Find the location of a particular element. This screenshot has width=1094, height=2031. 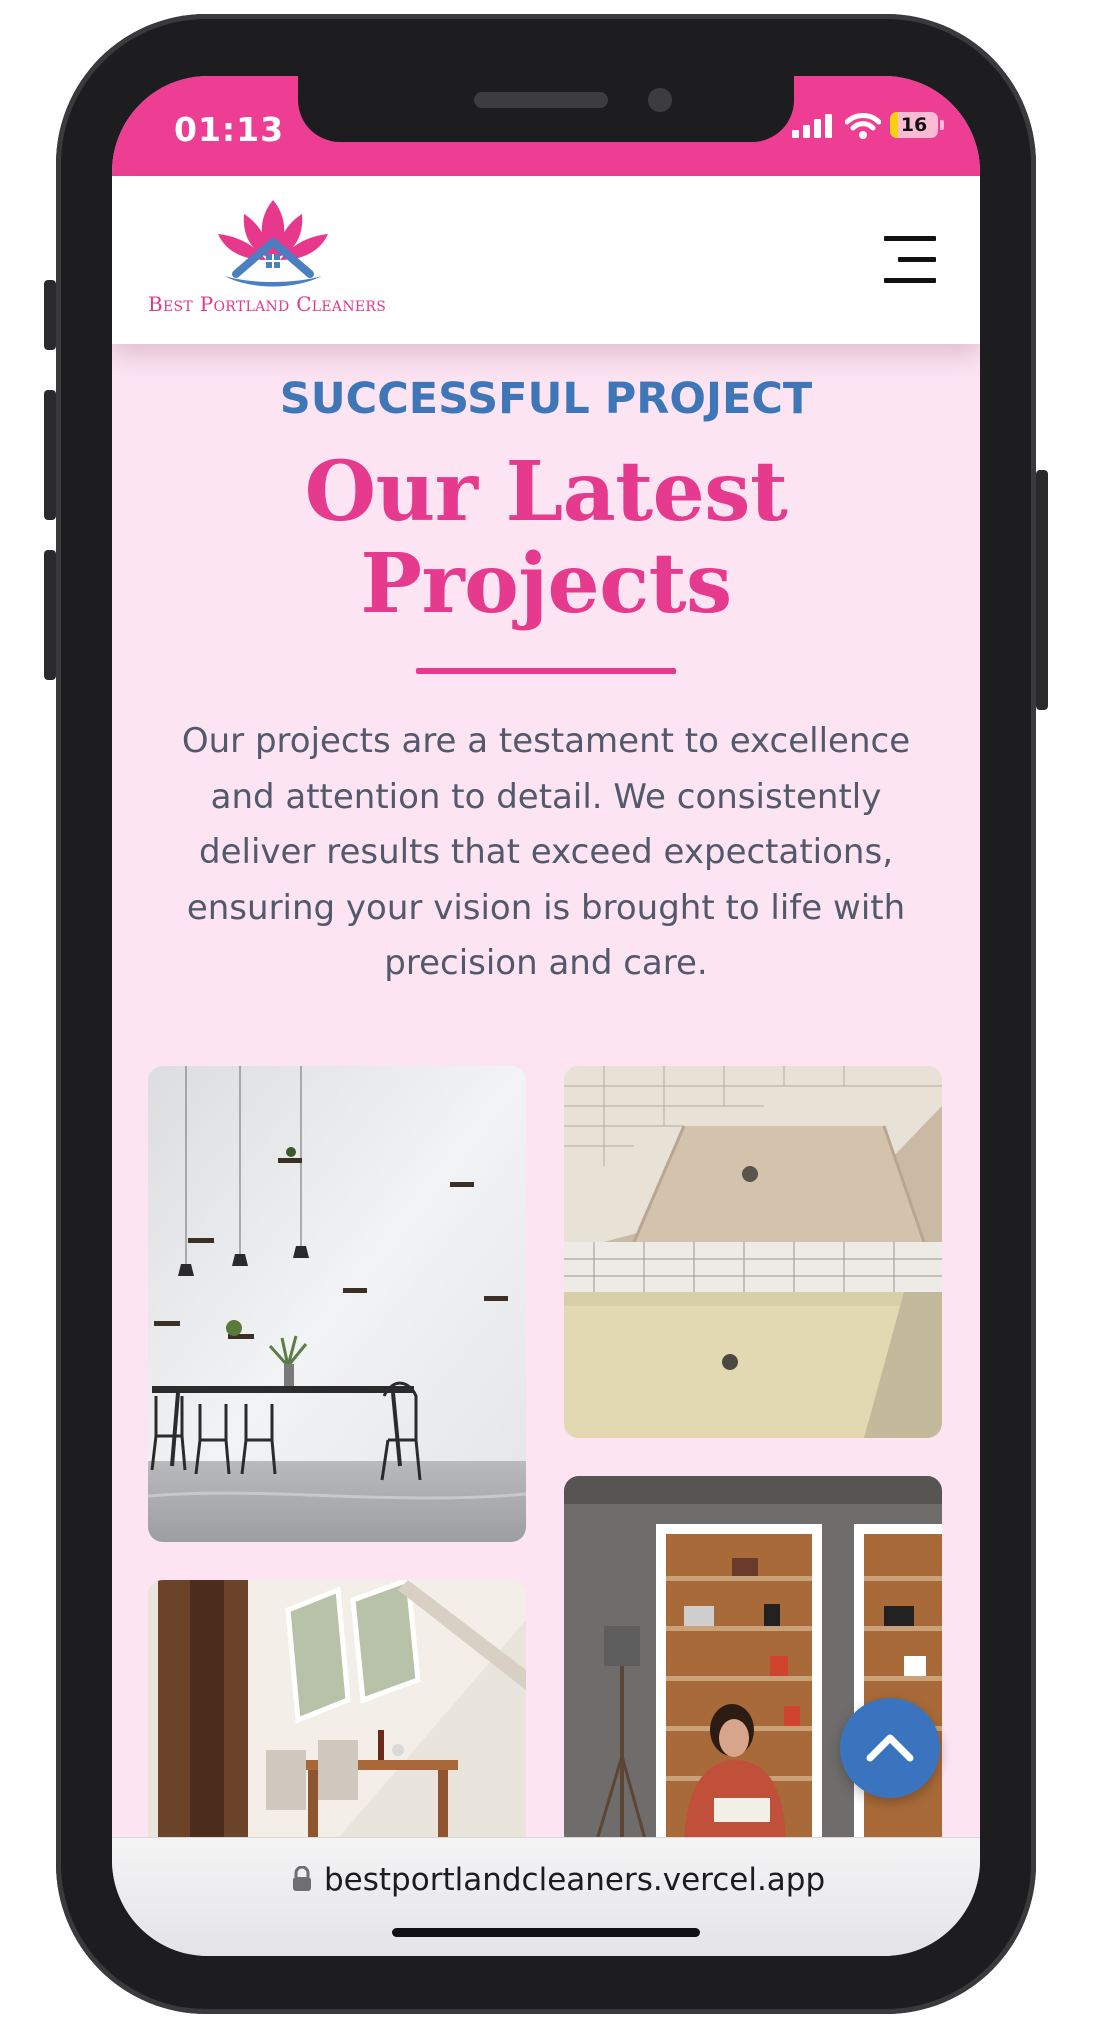

logo-text: Best Portland Cleaners is located at coordinates (283, 304).